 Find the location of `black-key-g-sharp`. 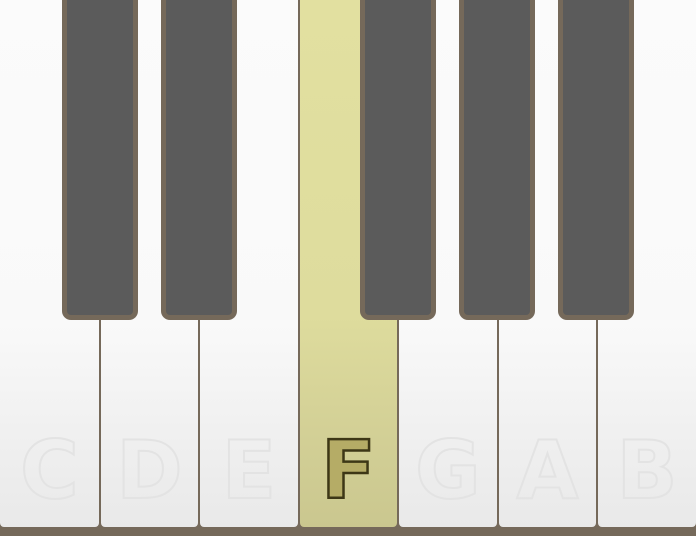

black-key-g-sharp is located at coordinates (497, 160).